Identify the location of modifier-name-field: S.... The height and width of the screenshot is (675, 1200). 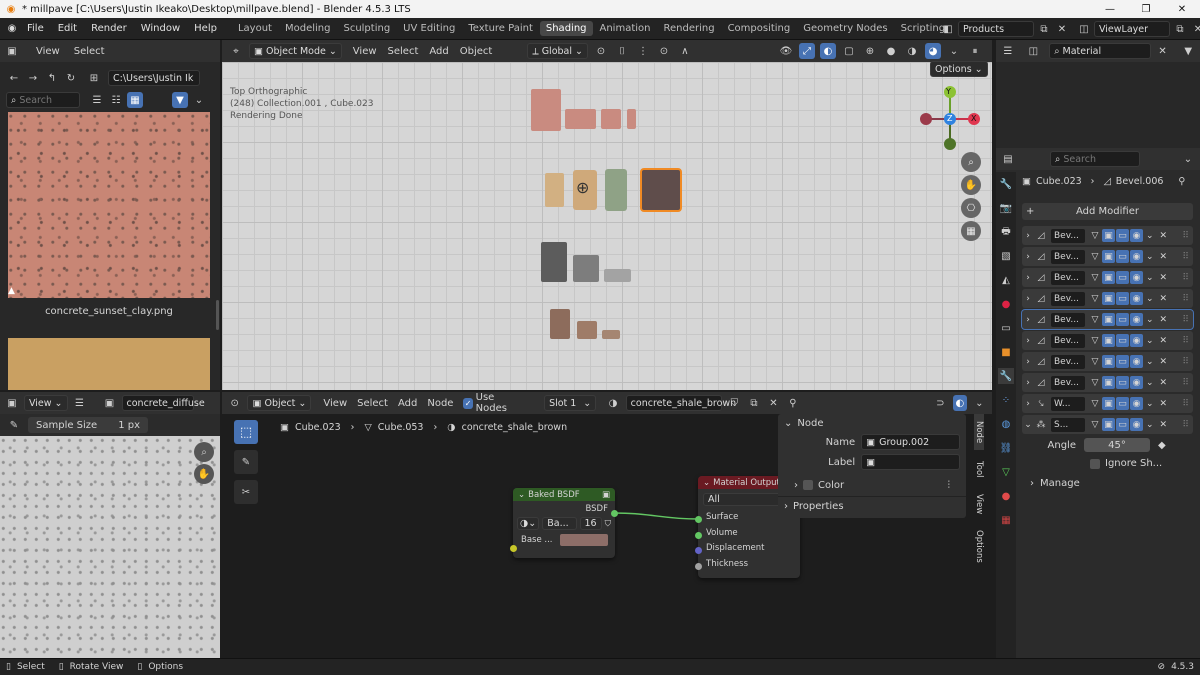
(1068, 424).